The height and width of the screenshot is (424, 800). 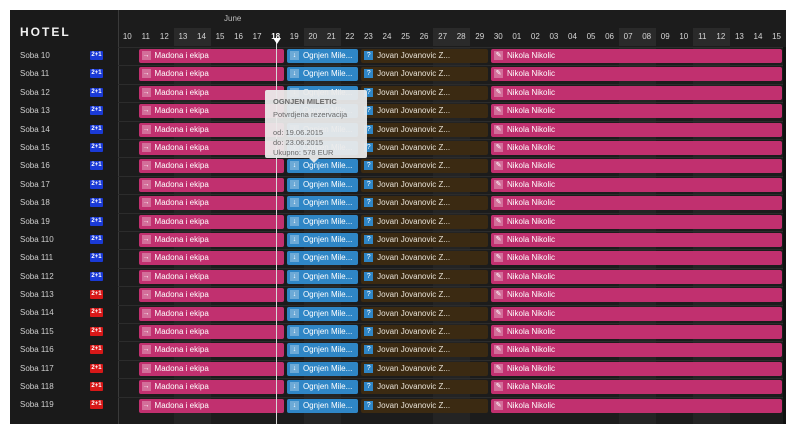 I want to click on vertical-scrollbar, so click(x=784, y=235).